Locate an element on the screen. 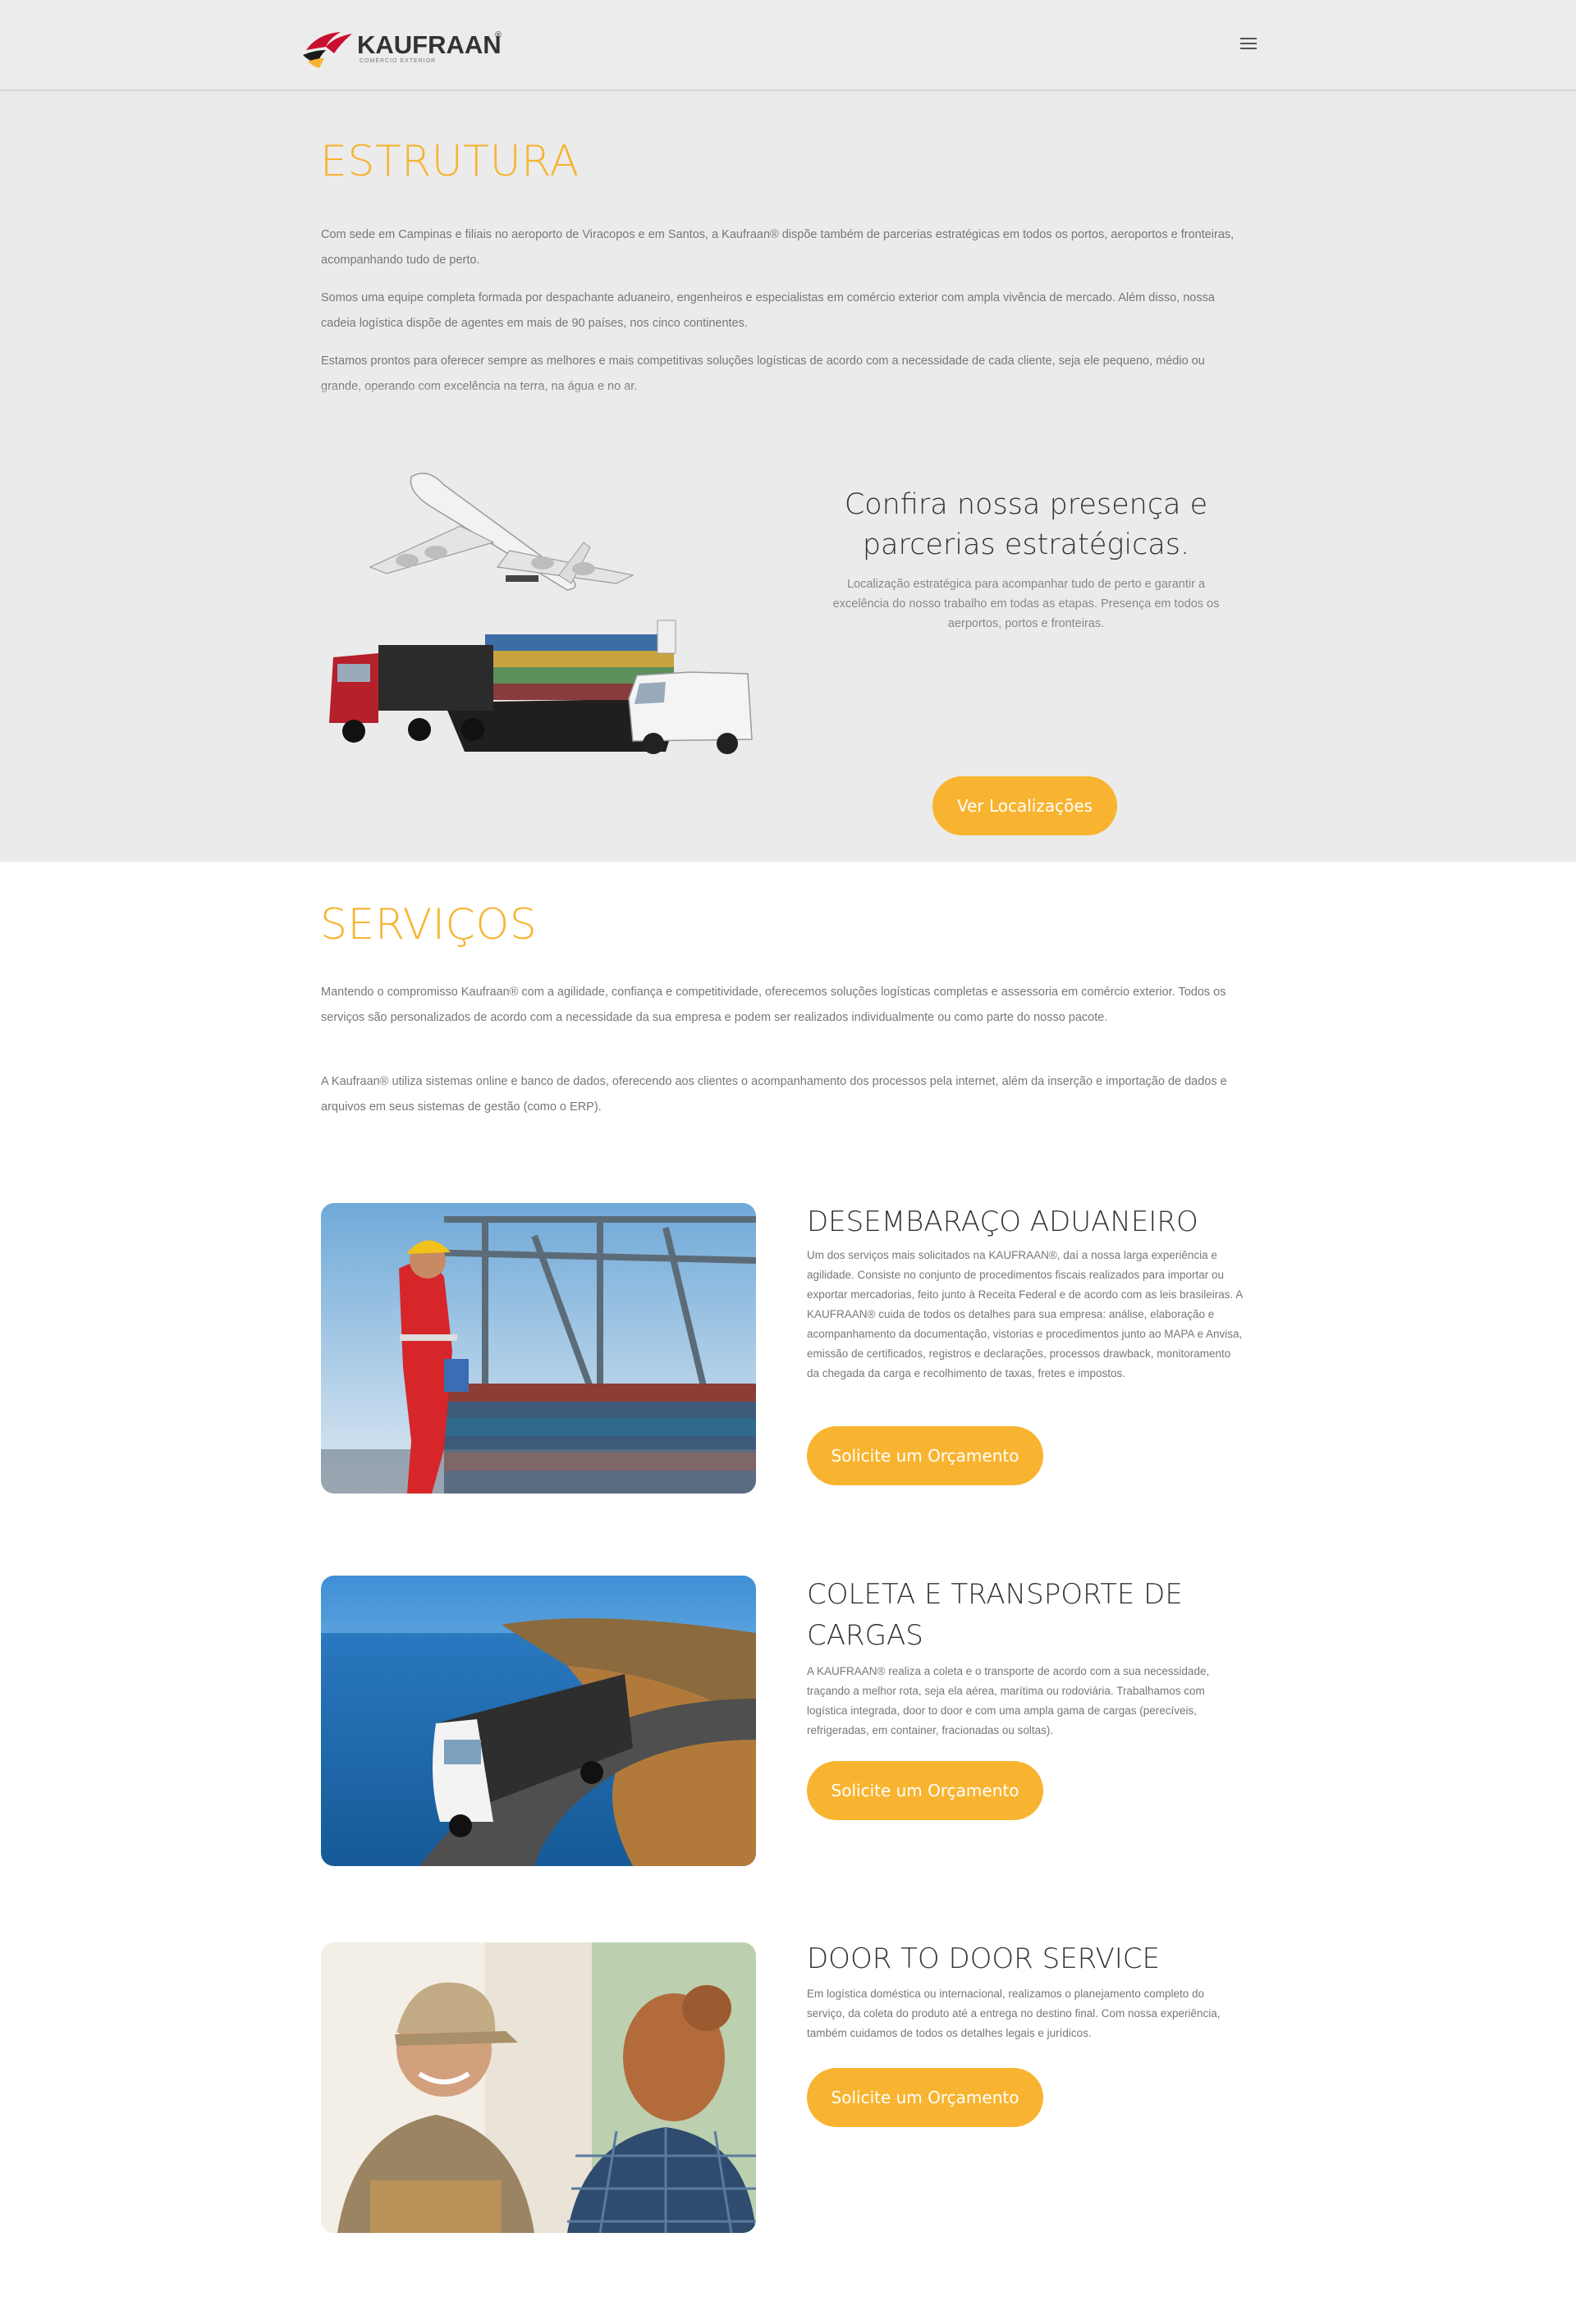 This screenshot has height=2324, width=1576. service-title-coleta: COLETA E TRANSPORTE DE CARGAS is located at coordinates (995, 1615).